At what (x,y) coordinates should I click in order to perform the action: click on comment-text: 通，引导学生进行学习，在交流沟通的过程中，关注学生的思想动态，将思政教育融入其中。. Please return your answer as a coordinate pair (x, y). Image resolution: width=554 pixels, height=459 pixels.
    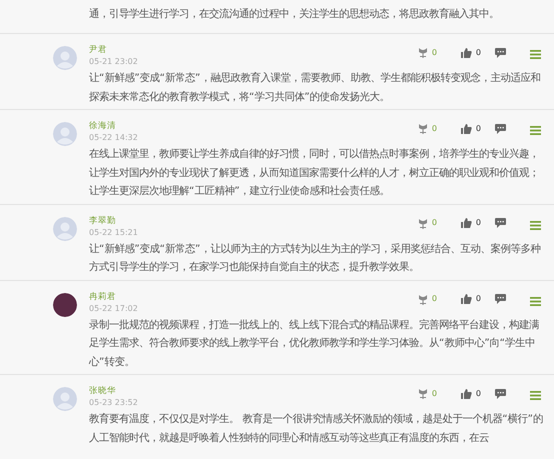
    Looking at the image, I should click on (294, 14).